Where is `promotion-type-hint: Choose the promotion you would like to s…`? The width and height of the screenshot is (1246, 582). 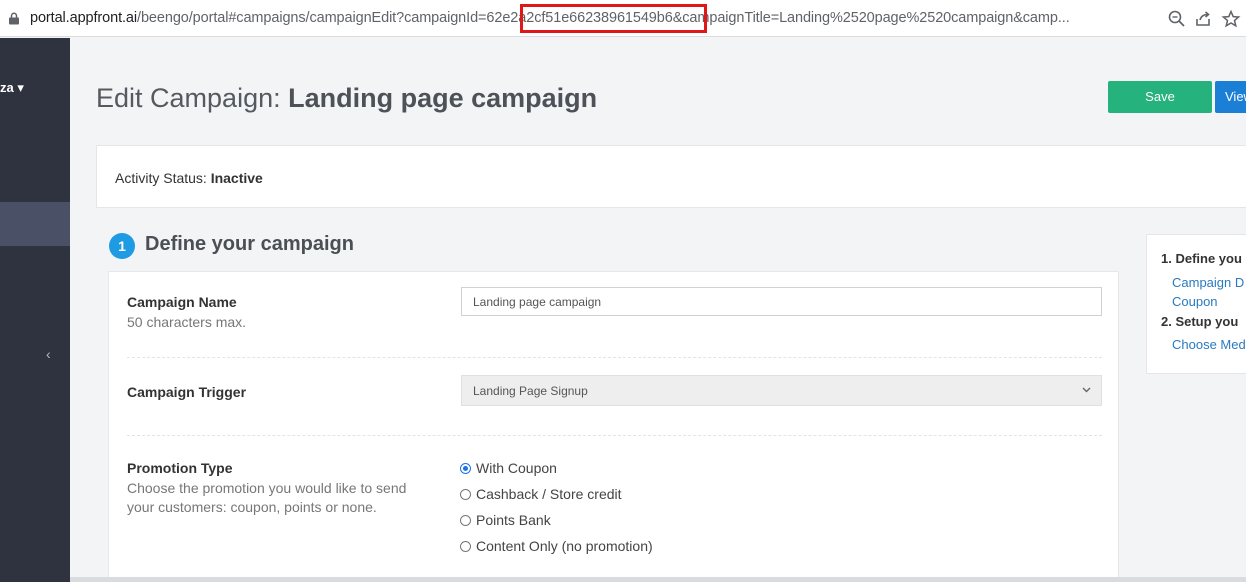 promotion-type-hint: Choose the promotion you would like to s… is located at coordinates (267, 497).